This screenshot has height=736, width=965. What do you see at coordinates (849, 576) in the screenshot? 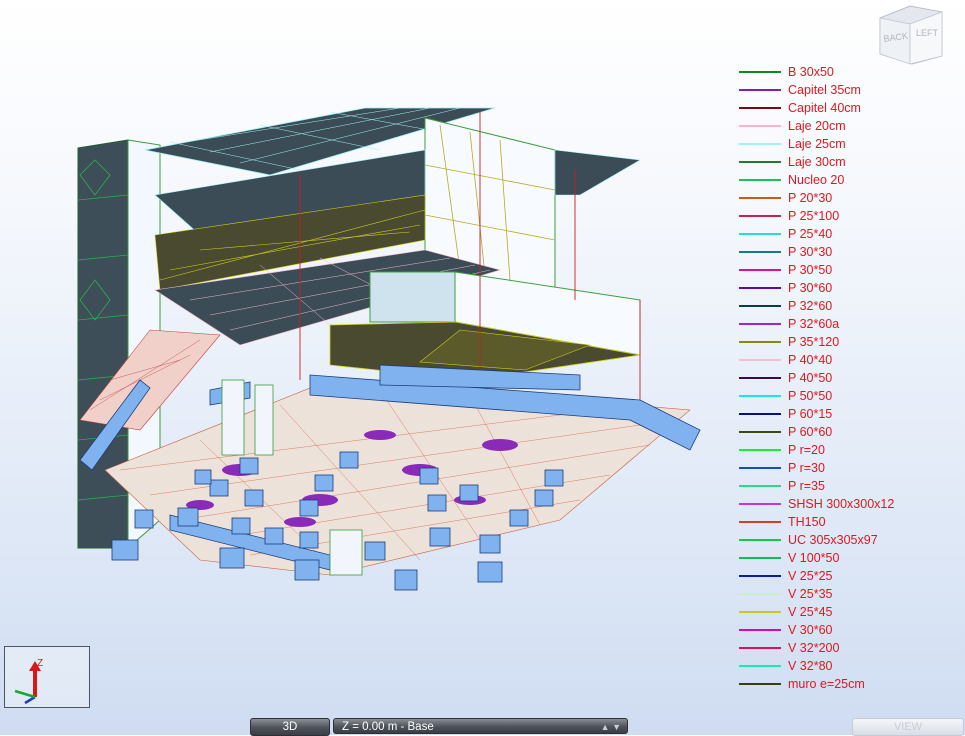
I see `legend-item: V 25*25` at bounding box center [849, 576].